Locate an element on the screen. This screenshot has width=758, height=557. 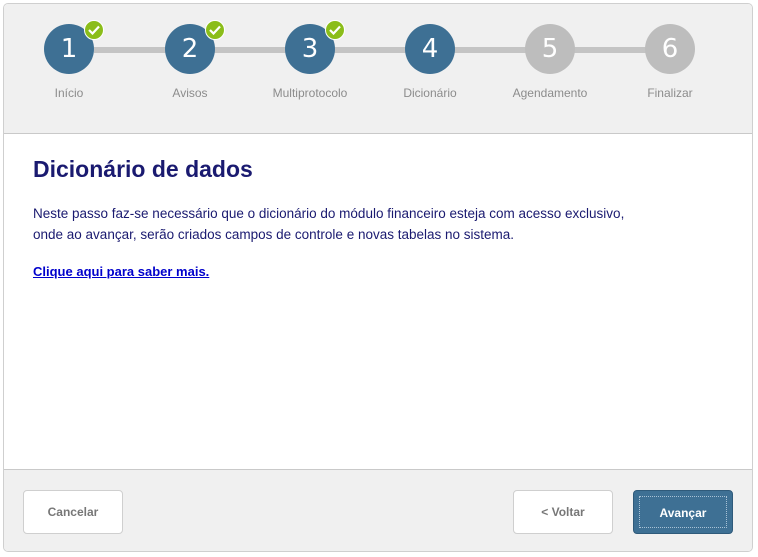
next-button: Avançar is located at coordinates (683, 512).